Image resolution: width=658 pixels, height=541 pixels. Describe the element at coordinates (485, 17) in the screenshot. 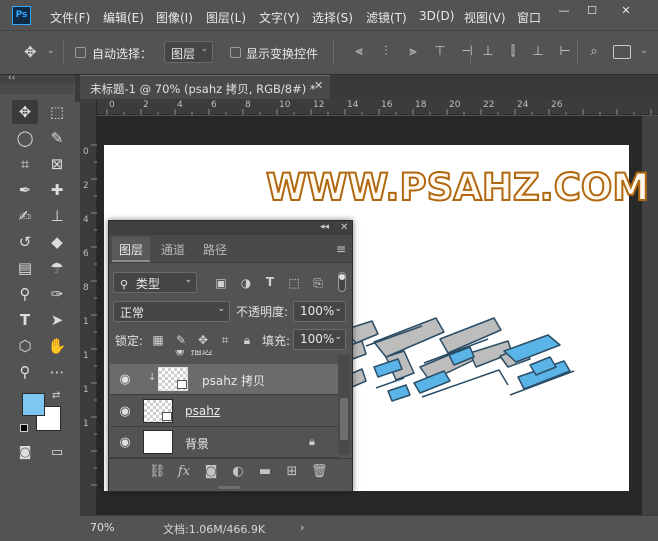

I see `menu-view: 视图(V)` at that location.